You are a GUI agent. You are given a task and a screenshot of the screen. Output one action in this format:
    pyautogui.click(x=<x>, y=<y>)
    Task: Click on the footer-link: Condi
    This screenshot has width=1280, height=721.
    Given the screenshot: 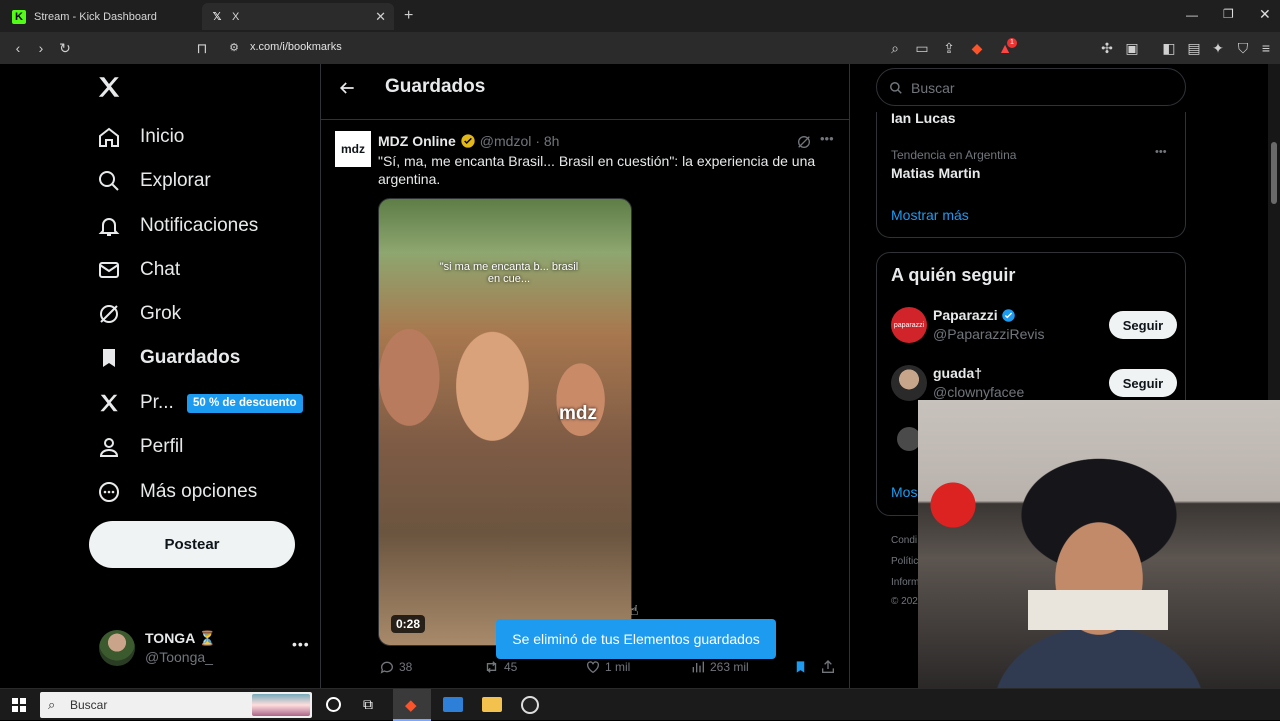 What is the action you would take?
    pyautogui.click(x=904, y=540)
    